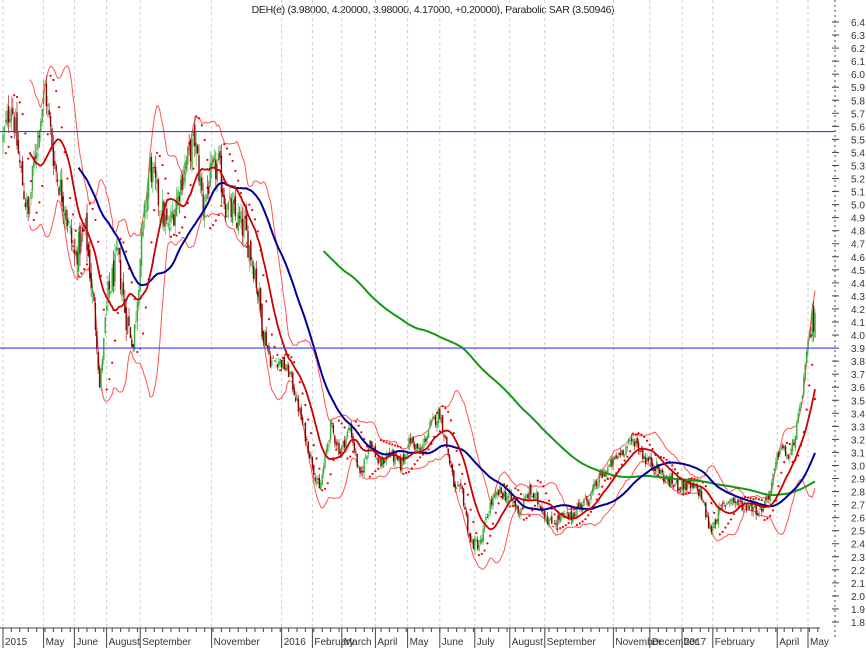 This screenshot has height=653, width=866. What do you see at coordinates (858, 401) in the screenshot?
I see `y-tick-label: 3.5` at bounding box center [858, 401].